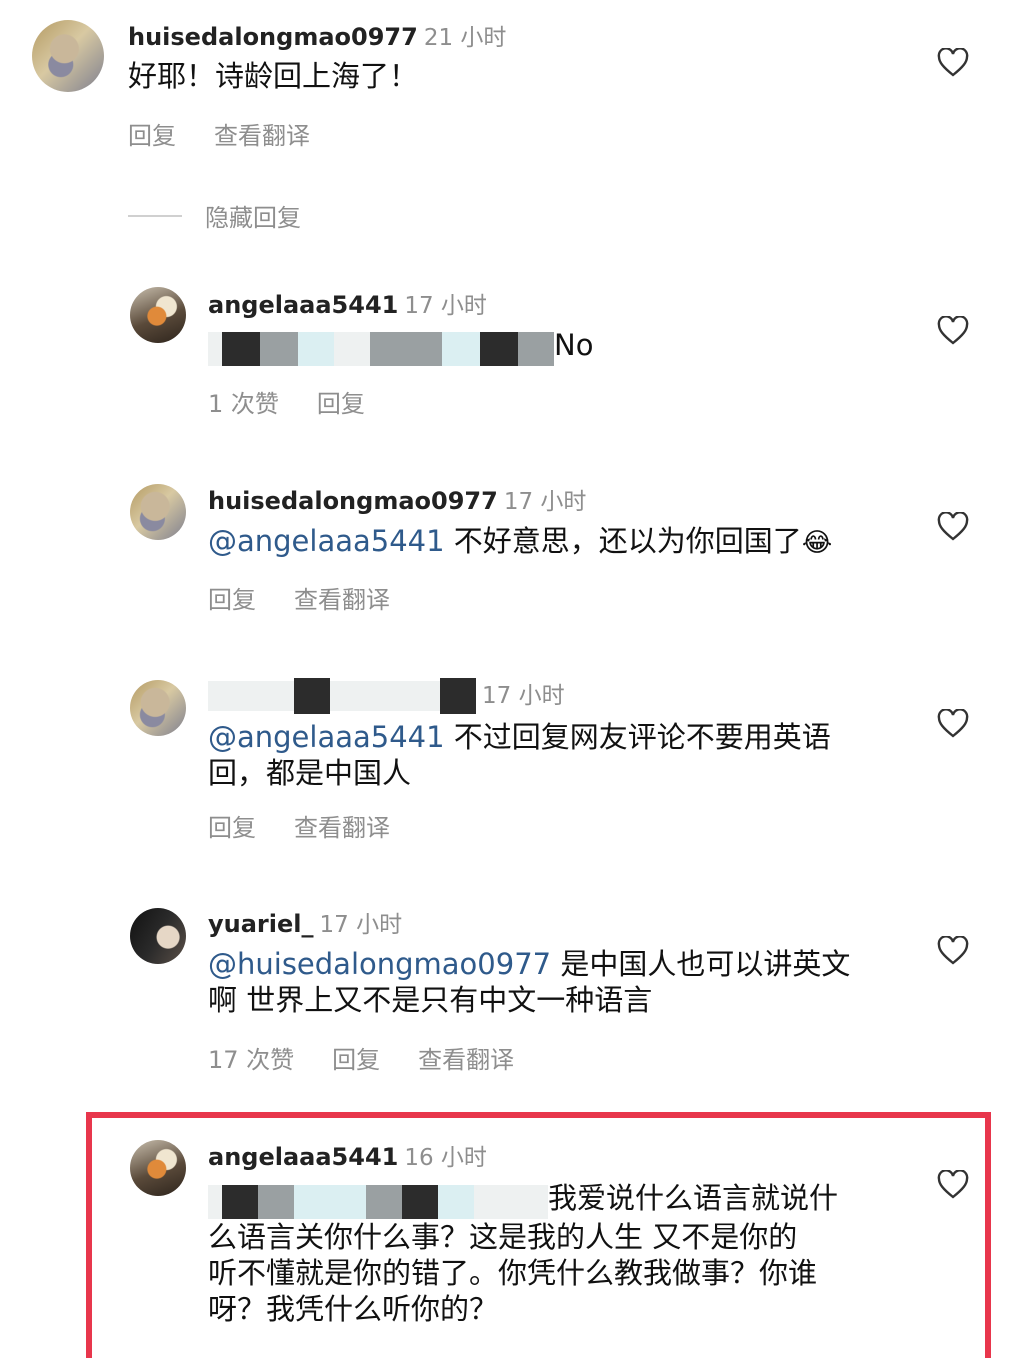  I want to click on username: yuariel_, so click(261, 924).